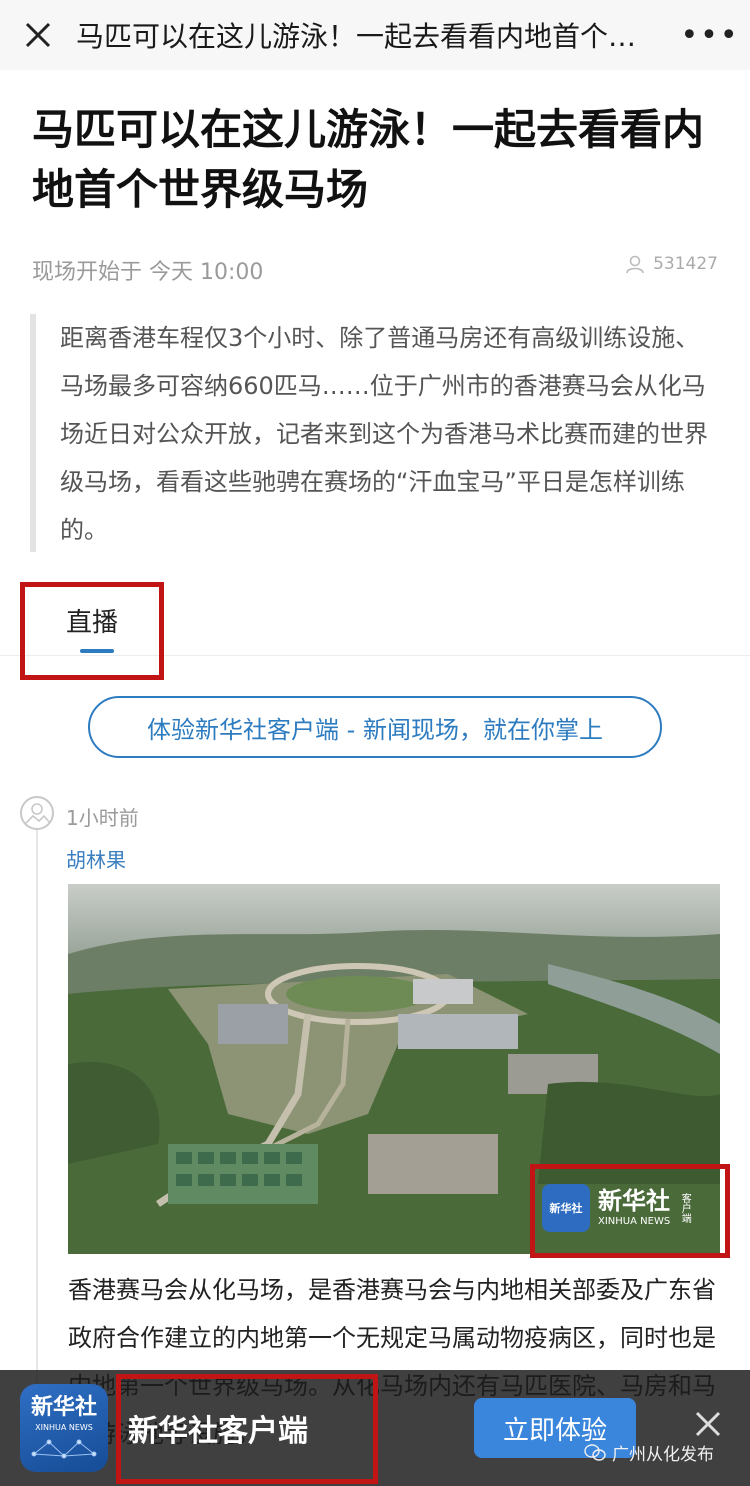  What do you see at coordinates (64, 1449) in the screenshot?
I see `network-pattern-icon` at bounding box center [64, 1449].